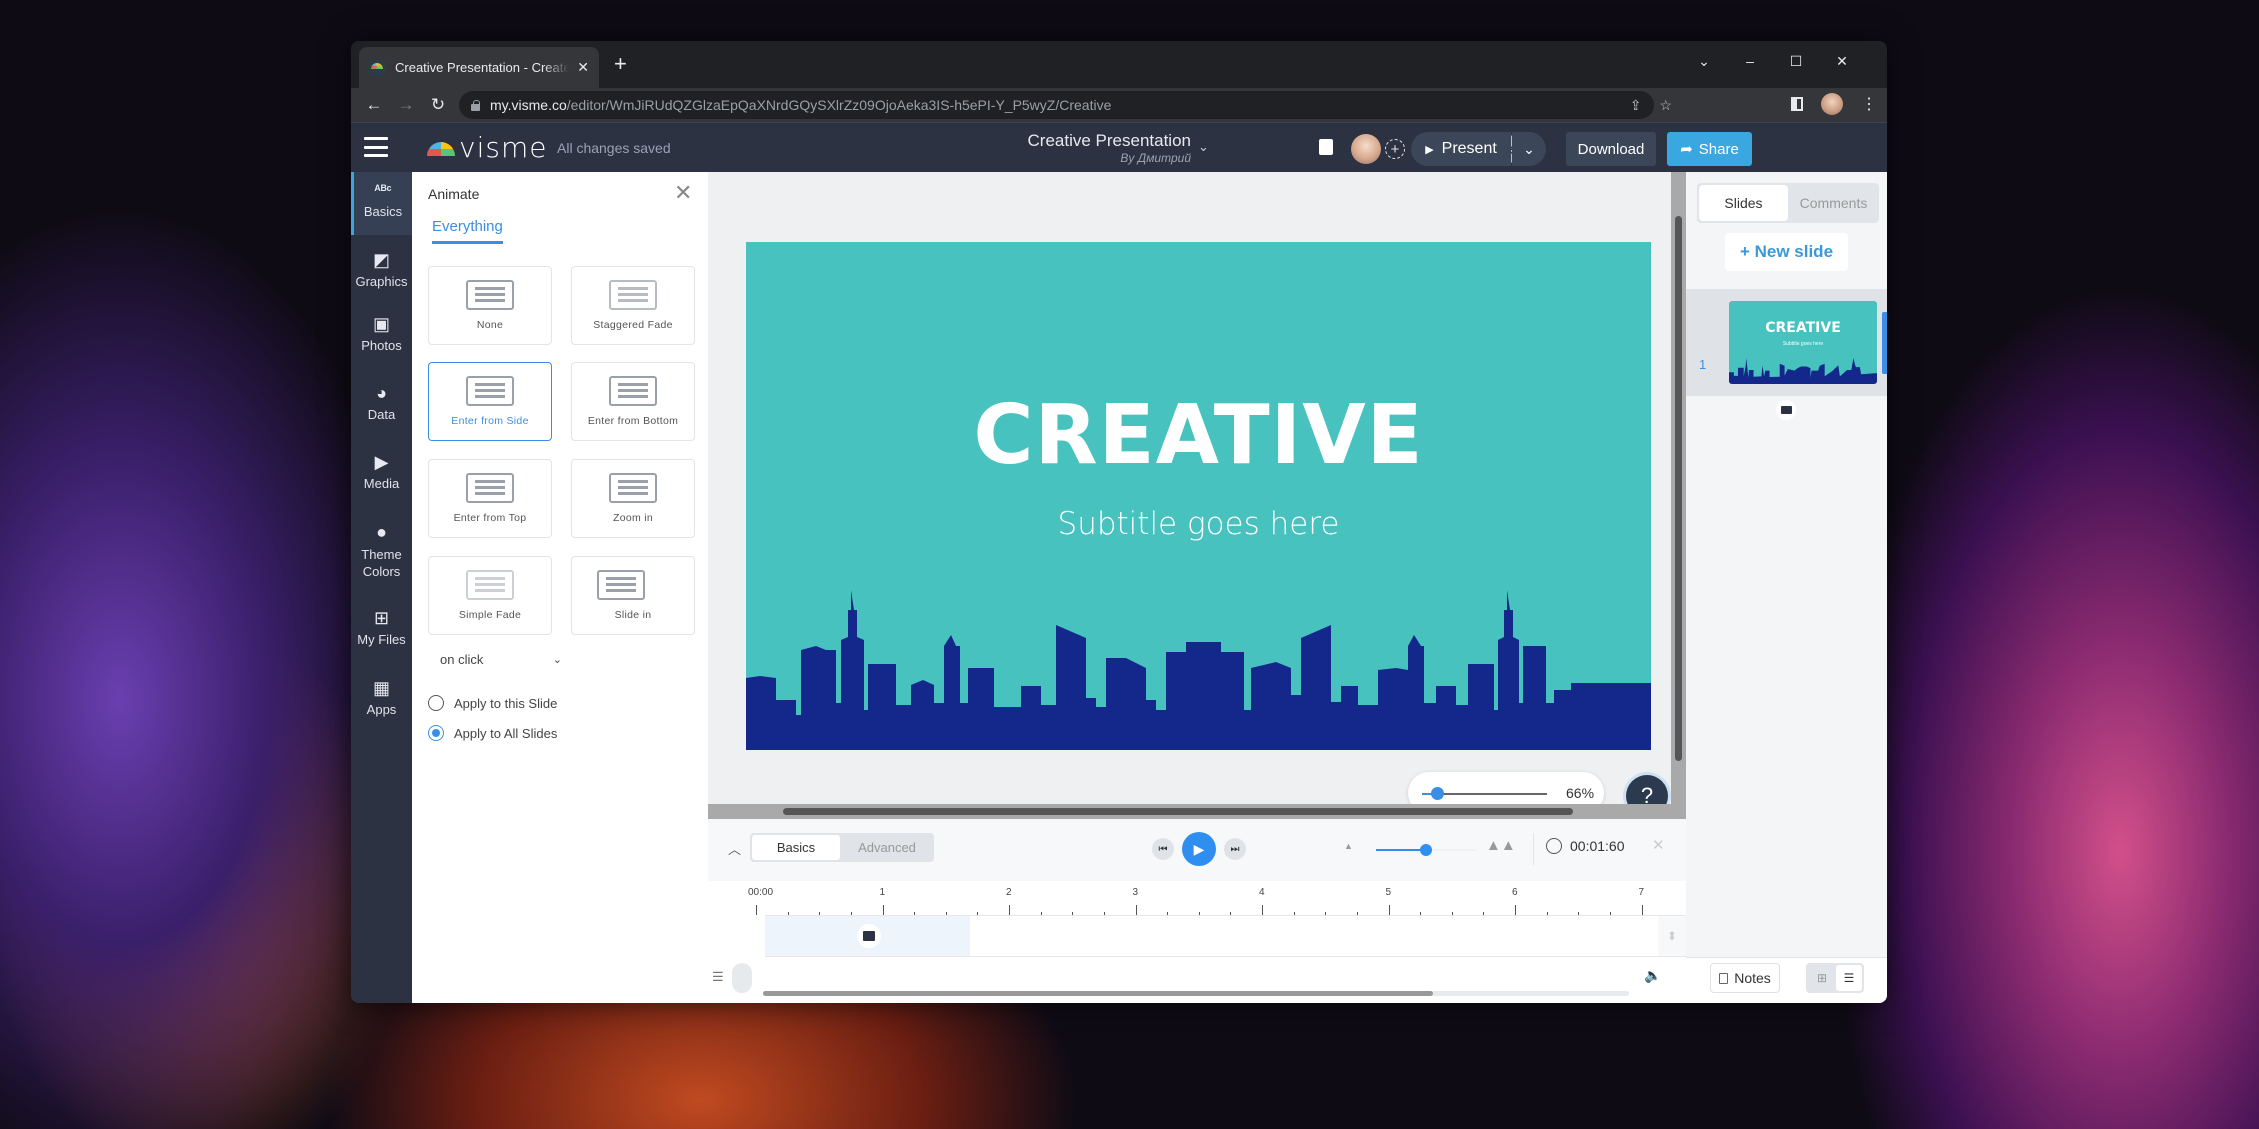 The width and height of the screenshot is (2259, 1129). I want to click on profile-avatar, so click(1832, 104).